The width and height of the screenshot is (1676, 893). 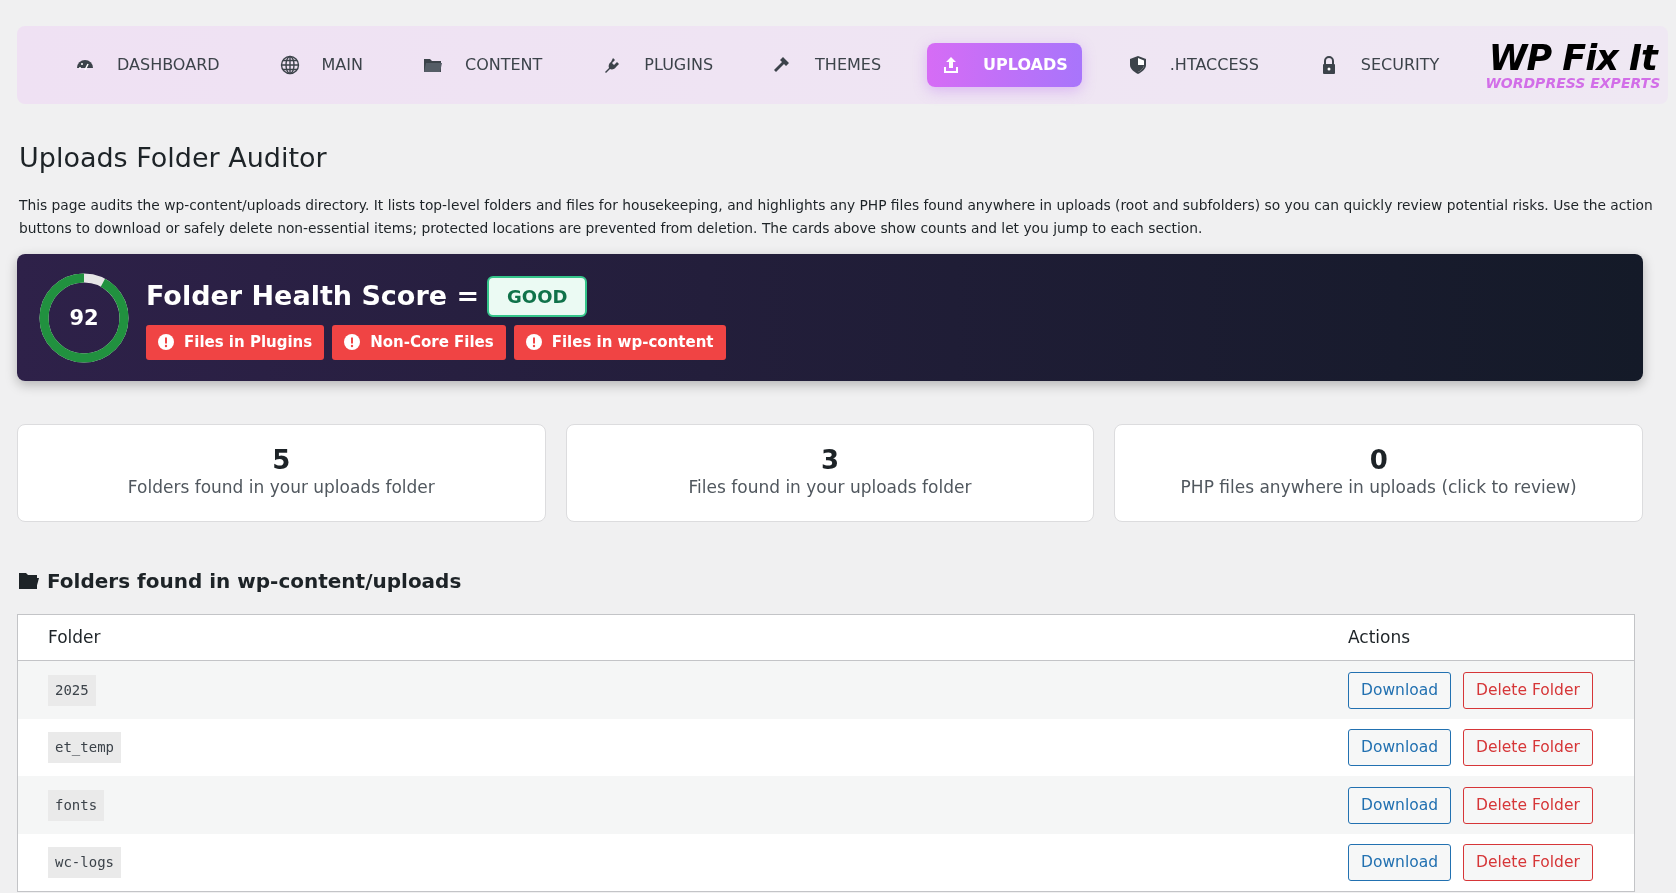 What do you see at coordinates (72, 690) in the screenshot?
I see `folder-name: 2025` at bounding box center [72, 690].